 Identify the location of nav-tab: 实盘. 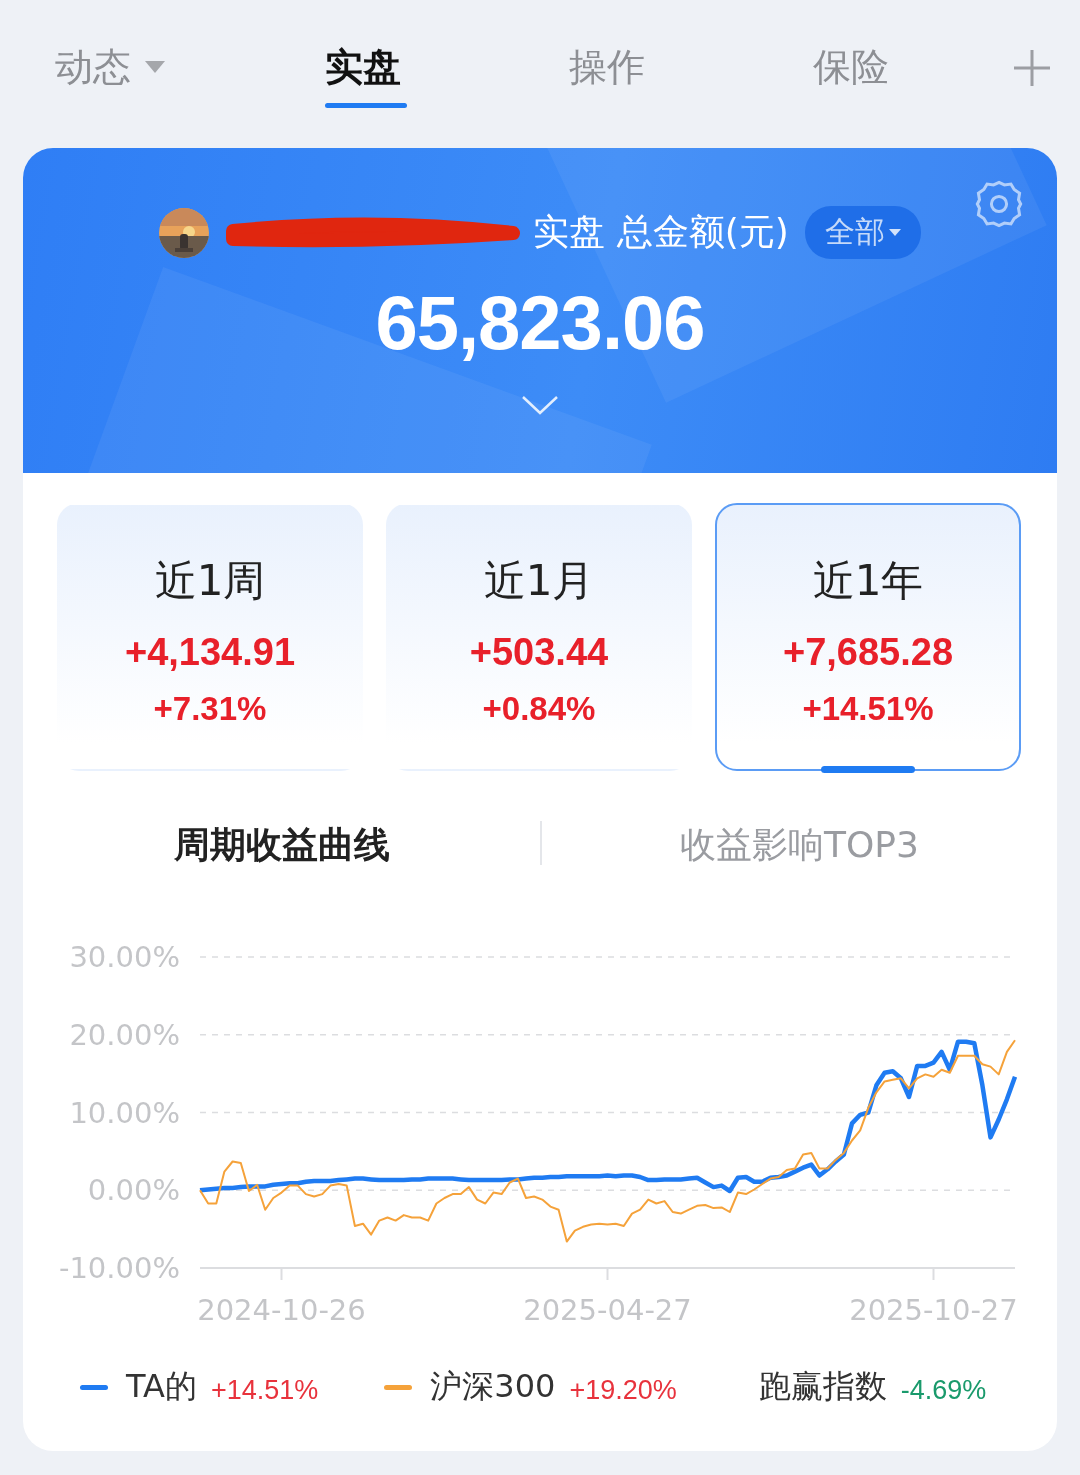
(447, 67).